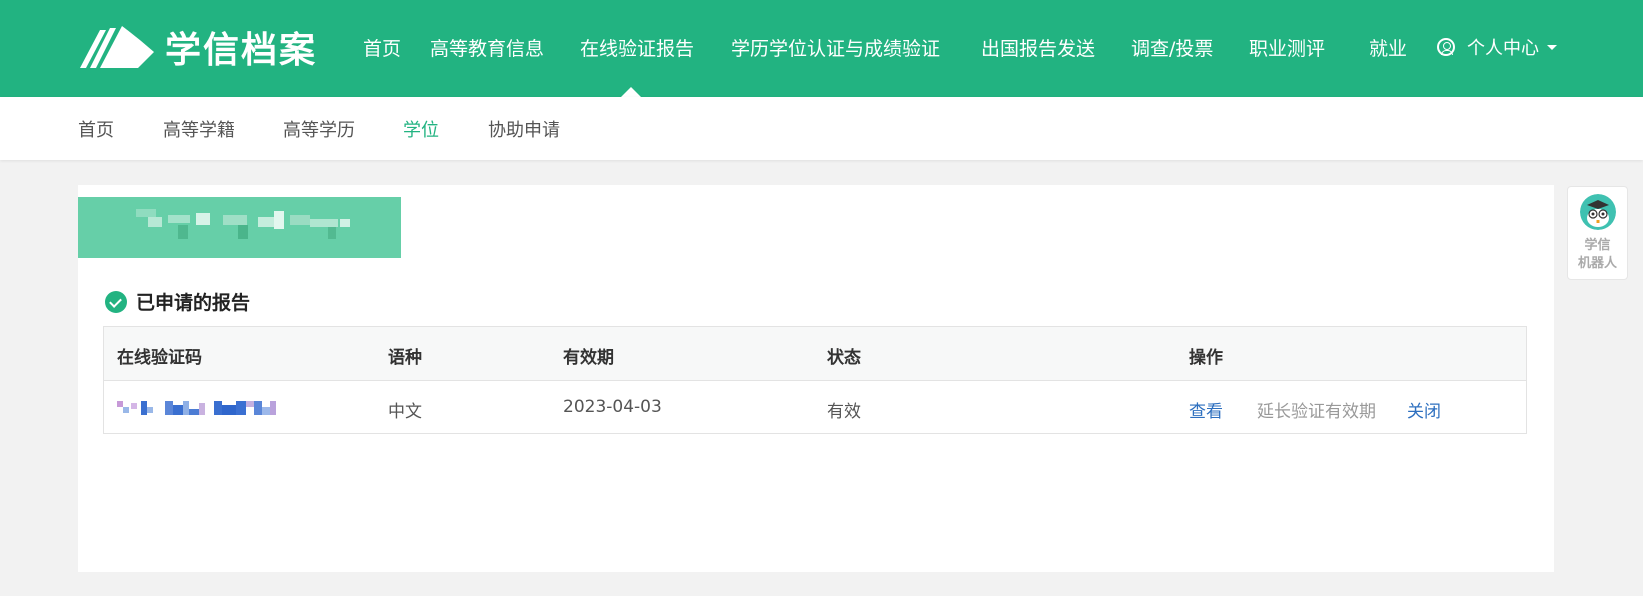 This screenshot has width=1643, height=596. Describe the element at coordinates (1287, 47) in the screenshot. I see `nav-career-assessment: 职业测评` at that location.